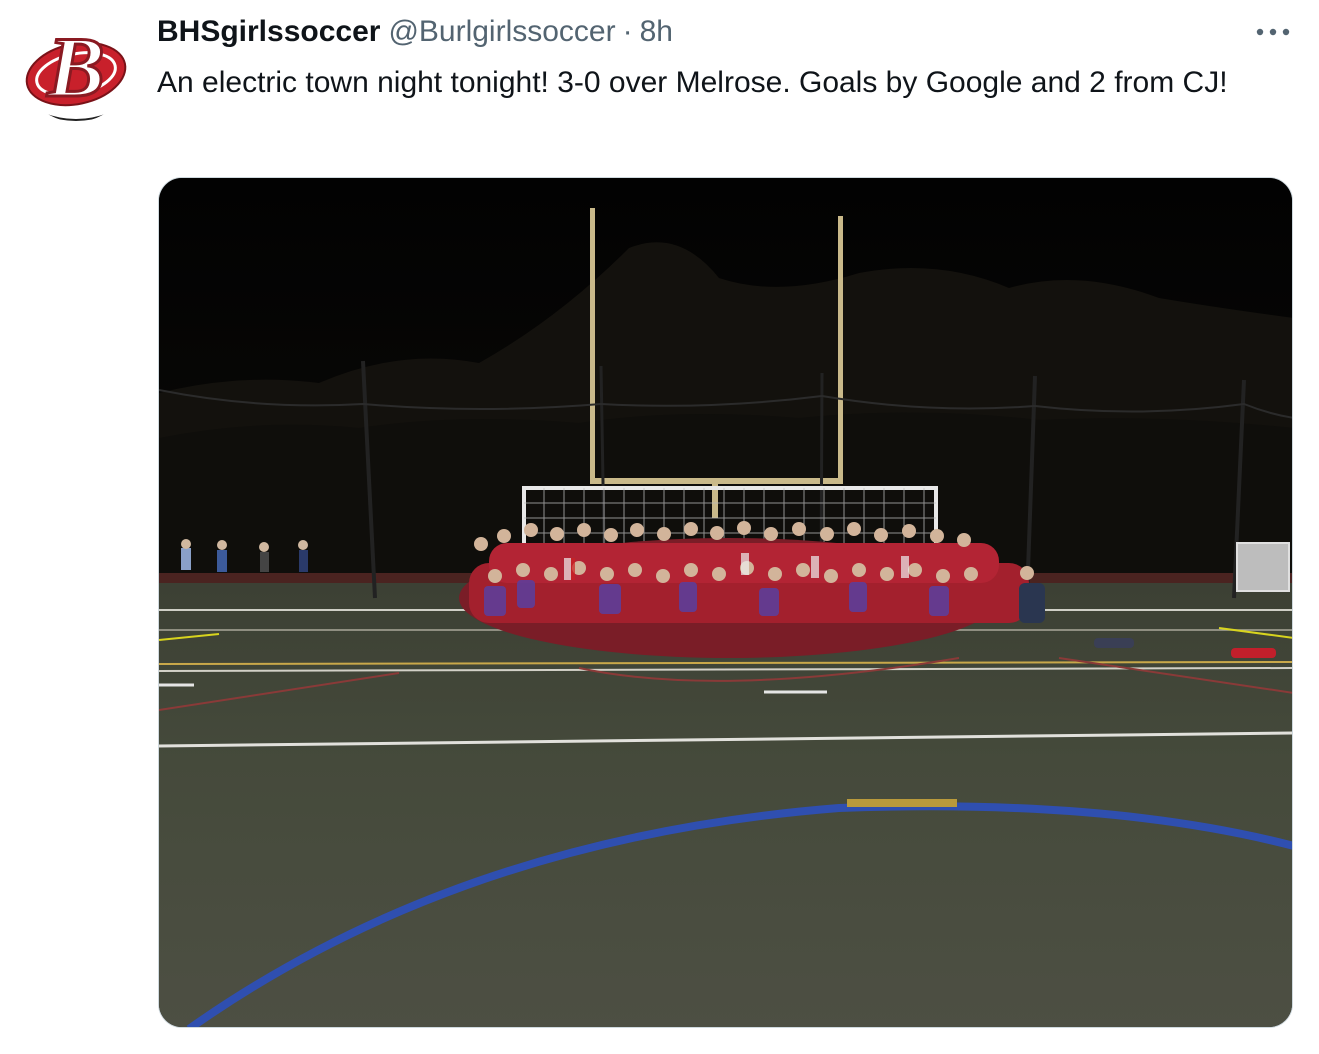 Image resolution: width=1319 pixels, height=1054 pixels. I want to click on more-options-button, so click(1273, 32).